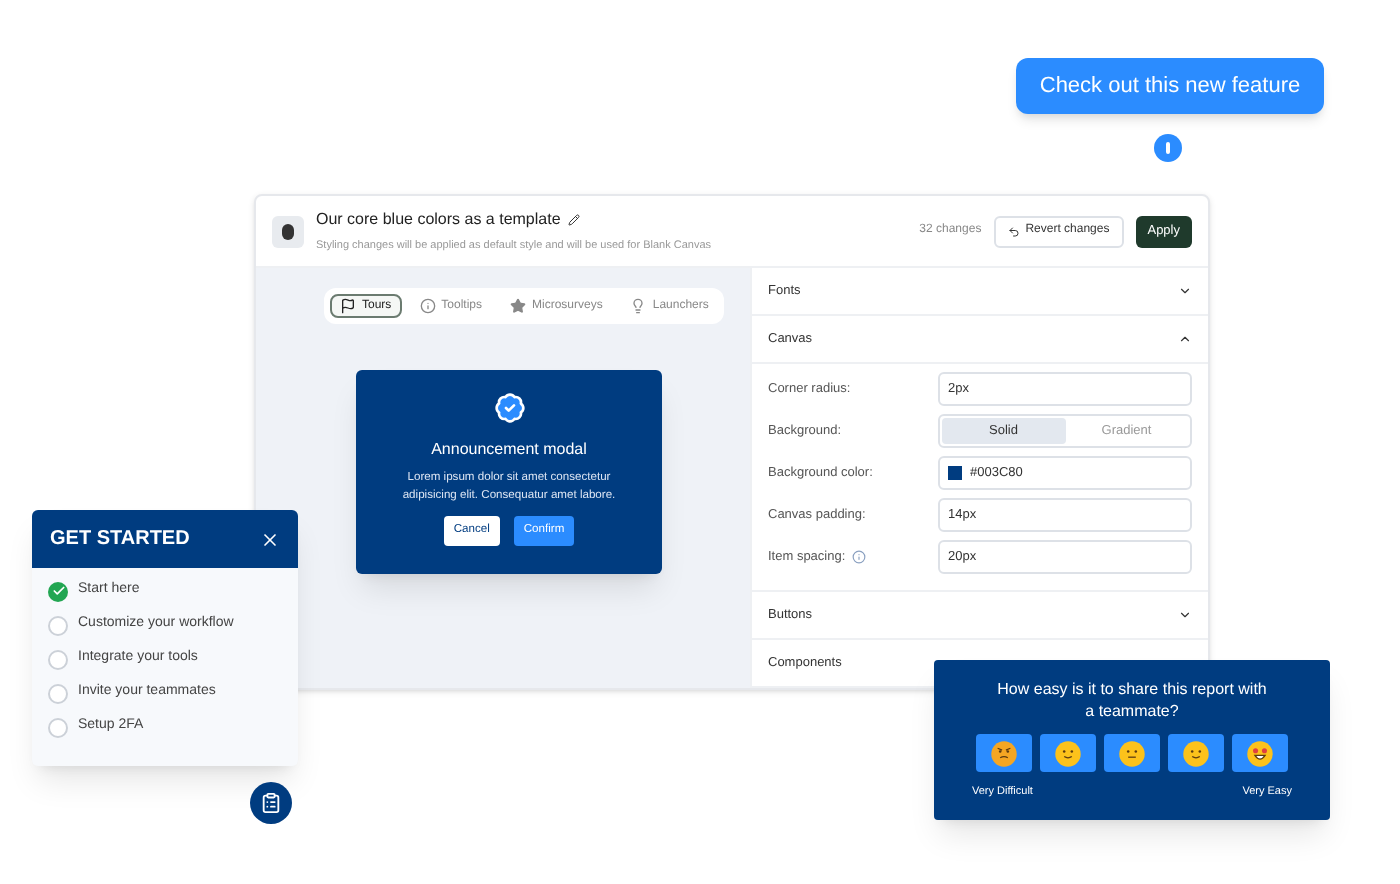 The width and height of the screenshot is (1400, 884). I want to click on survey-question: How easy is it to share this report with a teammate?, so click(1132, 700).